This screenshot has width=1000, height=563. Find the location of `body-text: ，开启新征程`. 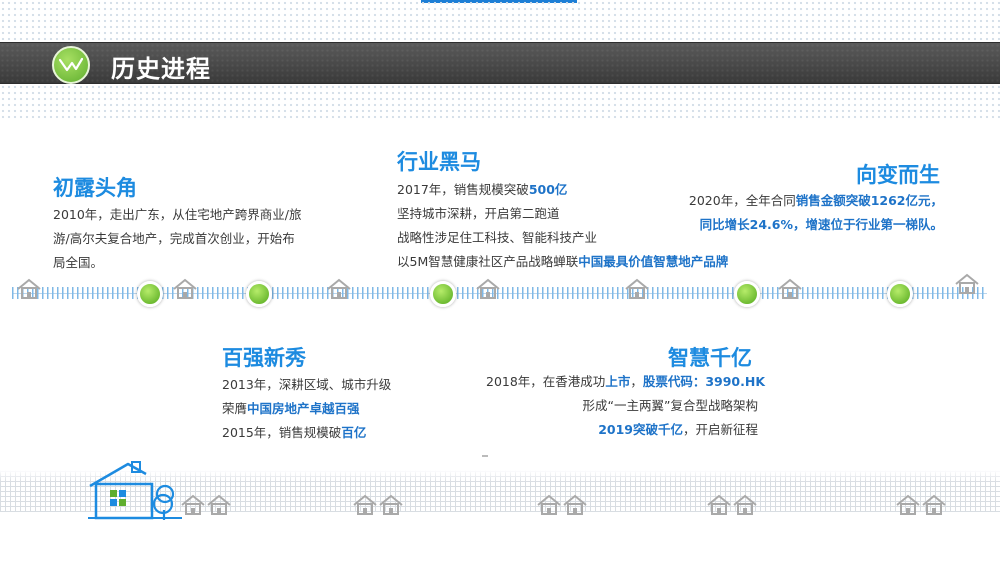

body-text: ，开启新征程 is located at coordinates (720, 429).